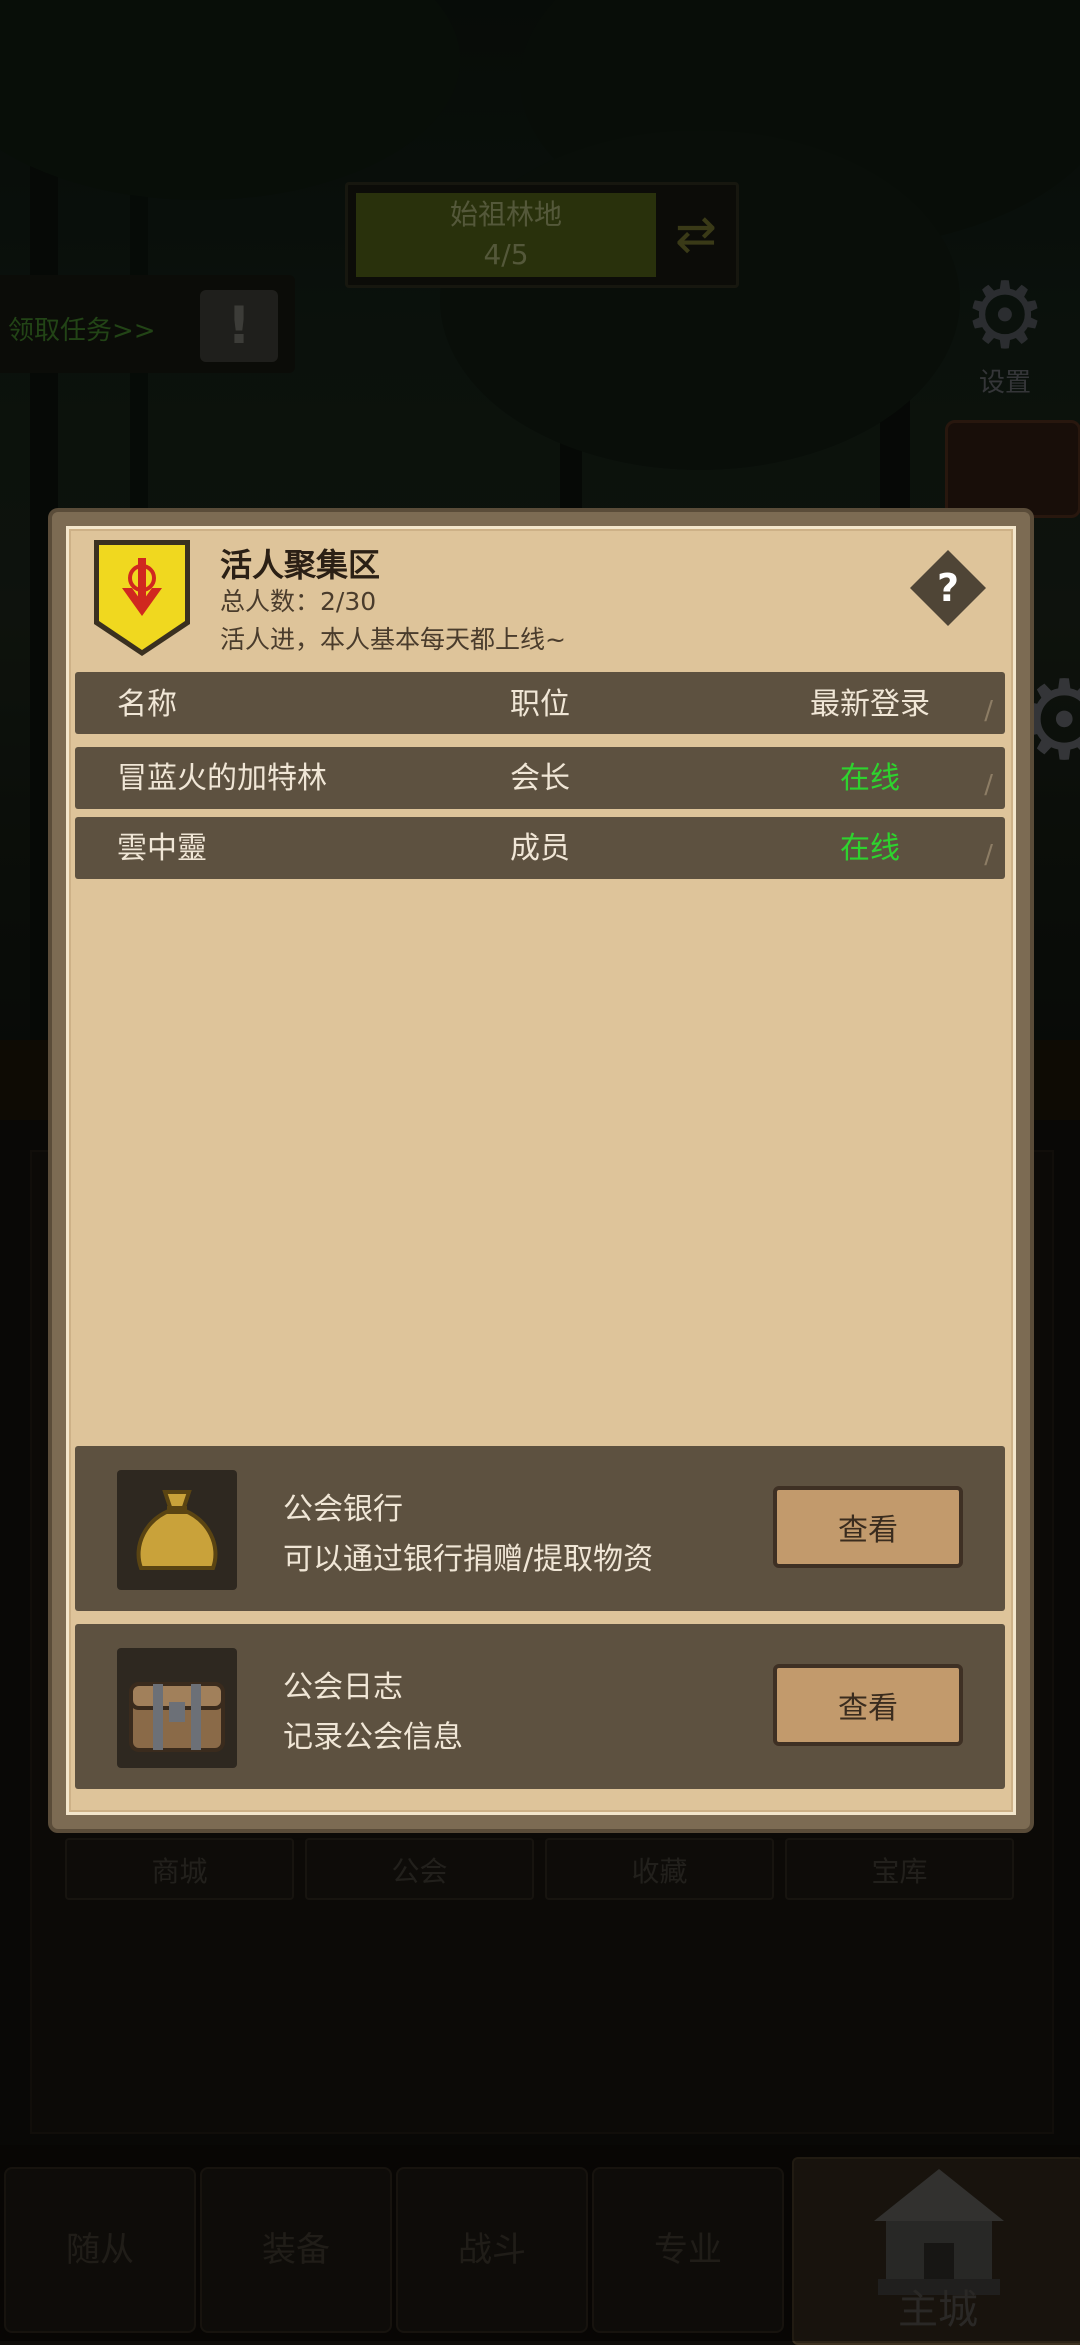  Describe the element at coordinates (419, 1869) in the screenshot. I see `tab-guild: 公会` at that location.